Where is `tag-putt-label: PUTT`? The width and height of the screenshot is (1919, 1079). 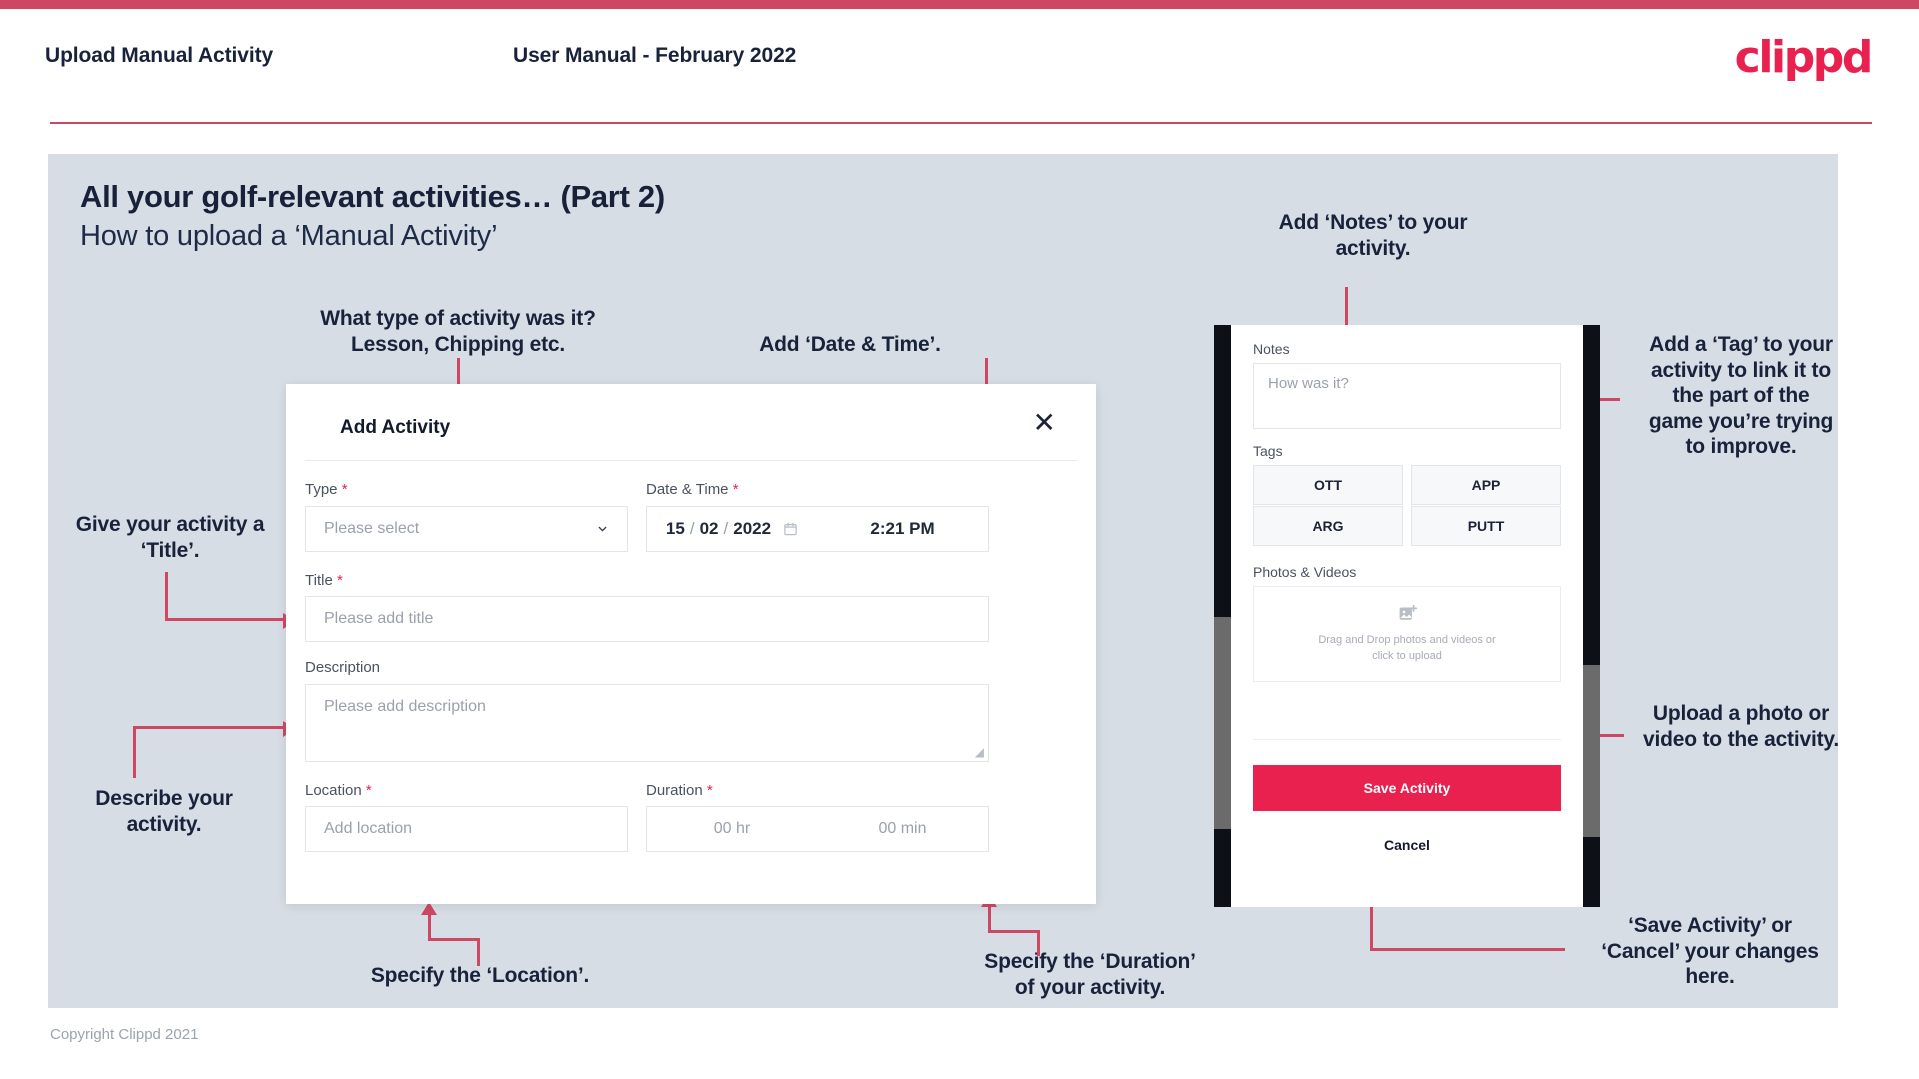
tag-putt-label: PUTT is located at coordinates (1486, 526).